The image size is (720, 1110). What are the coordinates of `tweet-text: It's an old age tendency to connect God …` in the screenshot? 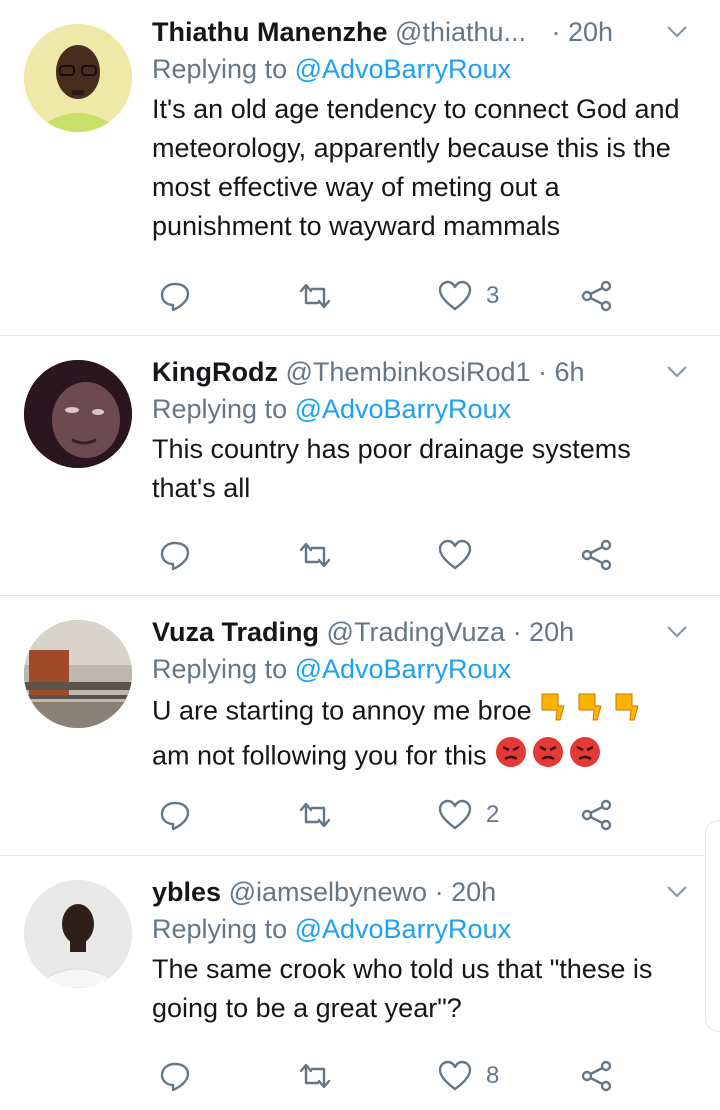 It's located at (416, 167).